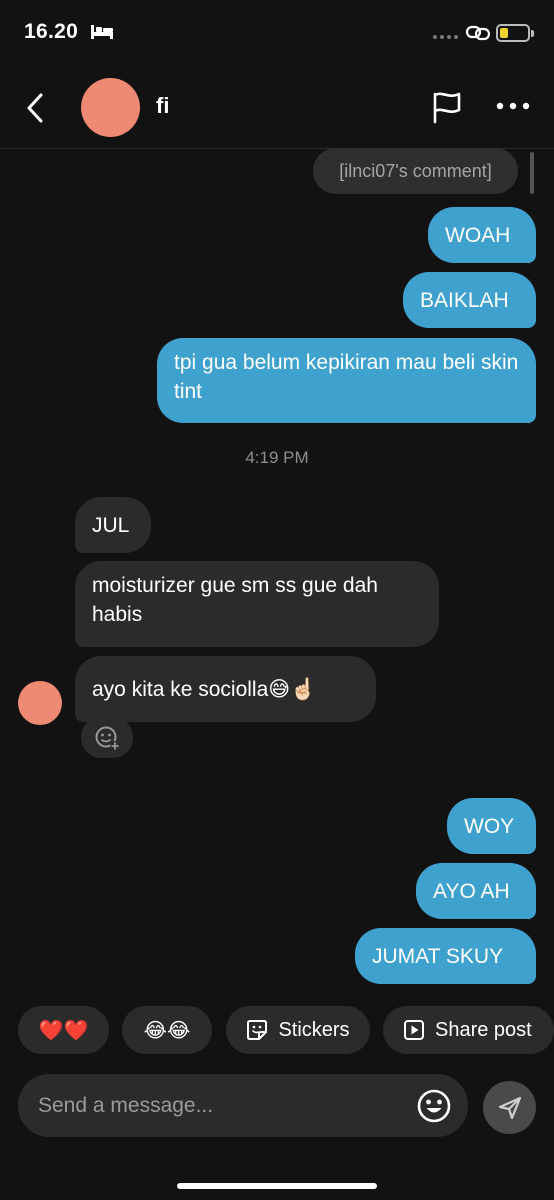 This screenshot has width=554, height=1200. I want to click on status-bar: 16.20, so click(277, 33).